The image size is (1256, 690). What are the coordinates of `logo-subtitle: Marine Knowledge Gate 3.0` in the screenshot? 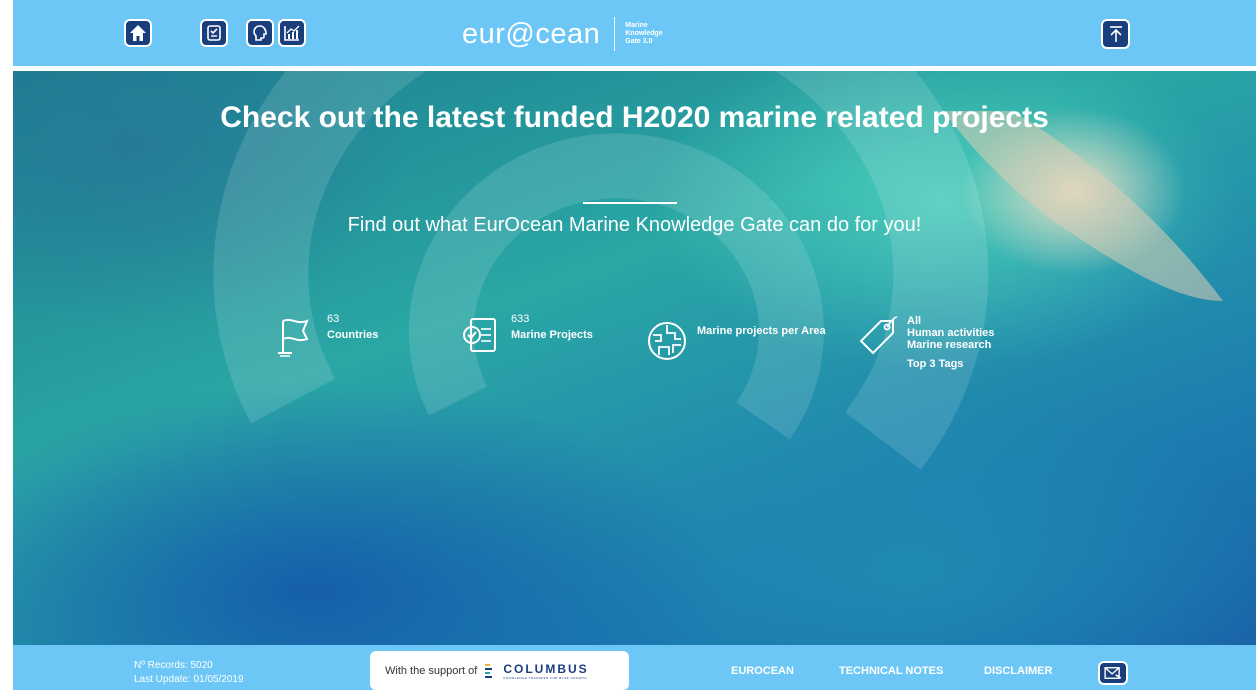 It's located at (644, 33).